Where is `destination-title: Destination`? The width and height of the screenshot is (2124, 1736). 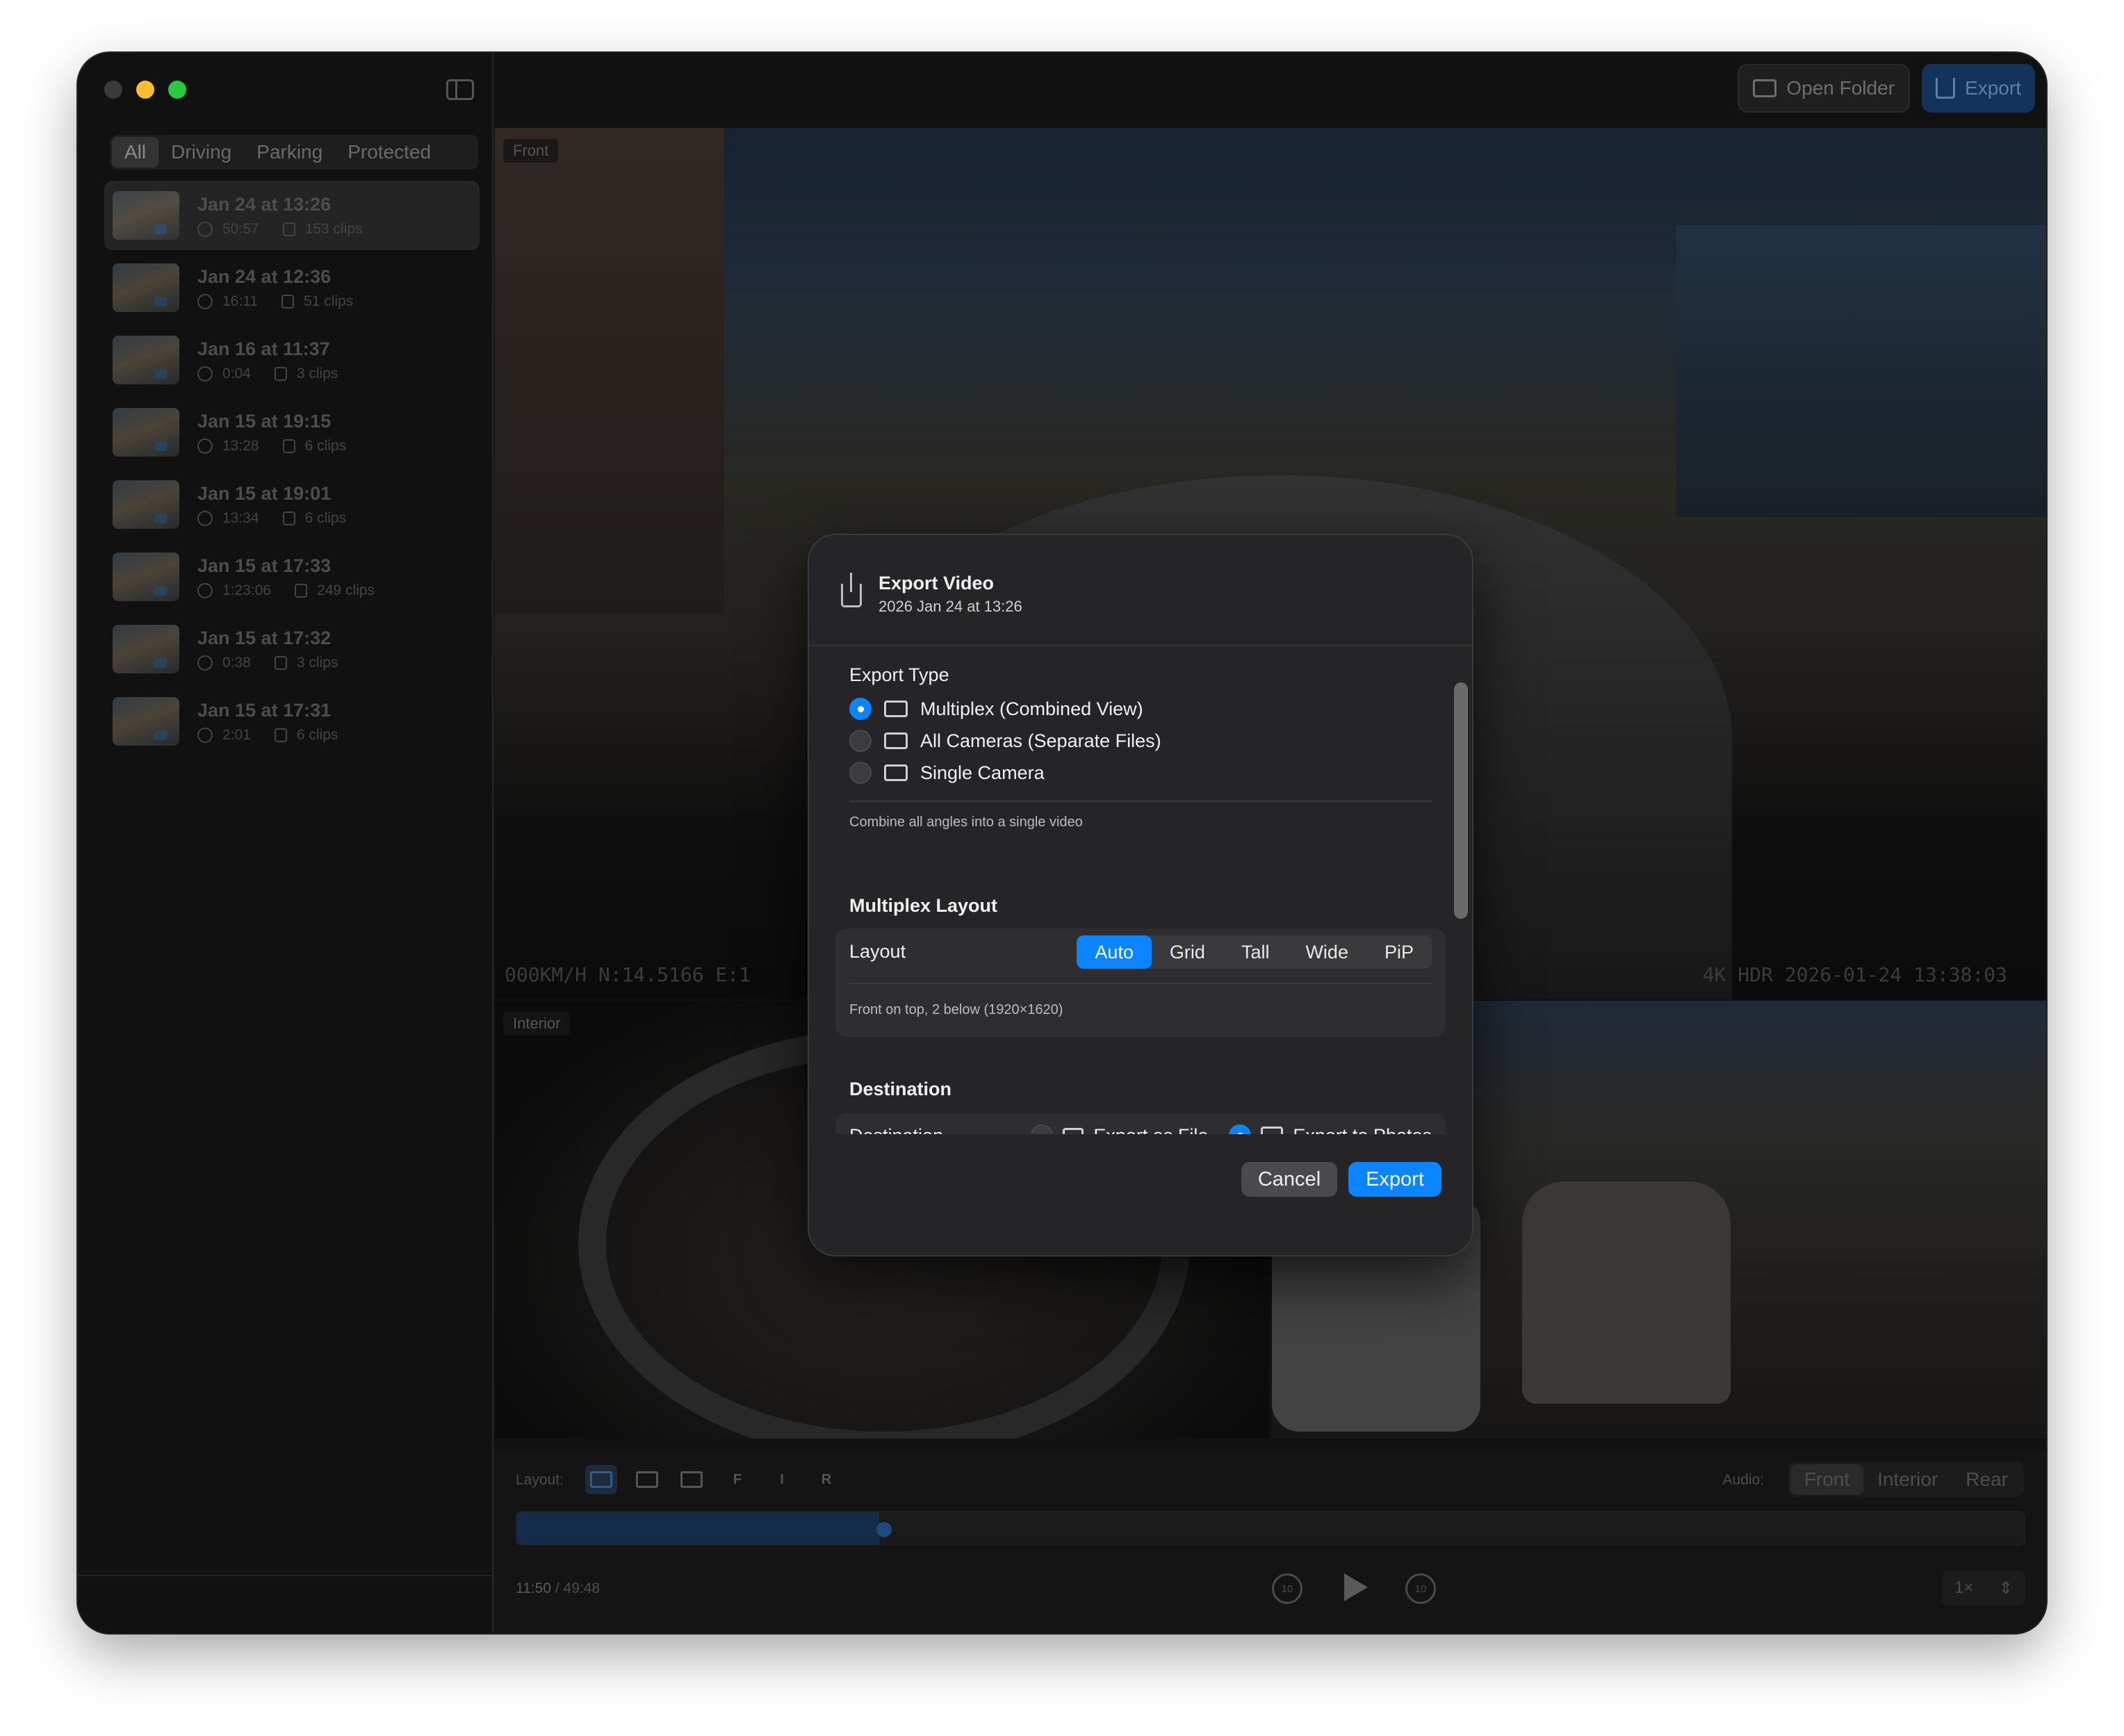
destination-title: Destination is located at coordinates (900, 1089).